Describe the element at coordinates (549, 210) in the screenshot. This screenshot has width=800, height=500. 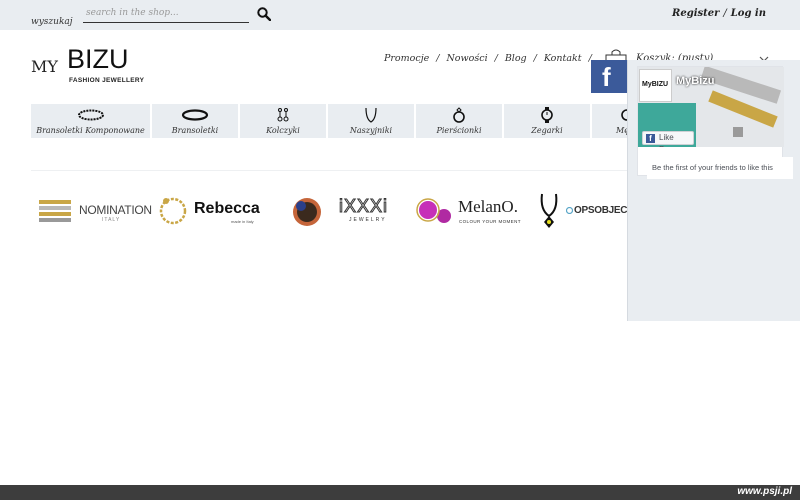
I see `ops-pendant-image` at that location.